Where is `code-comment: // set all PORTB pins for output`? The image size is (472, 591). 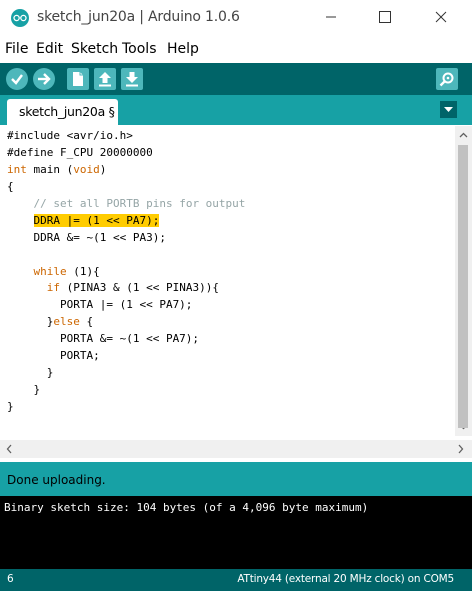 code-comment: // set all PORTB pins for output is located at coordinates (139, 203).